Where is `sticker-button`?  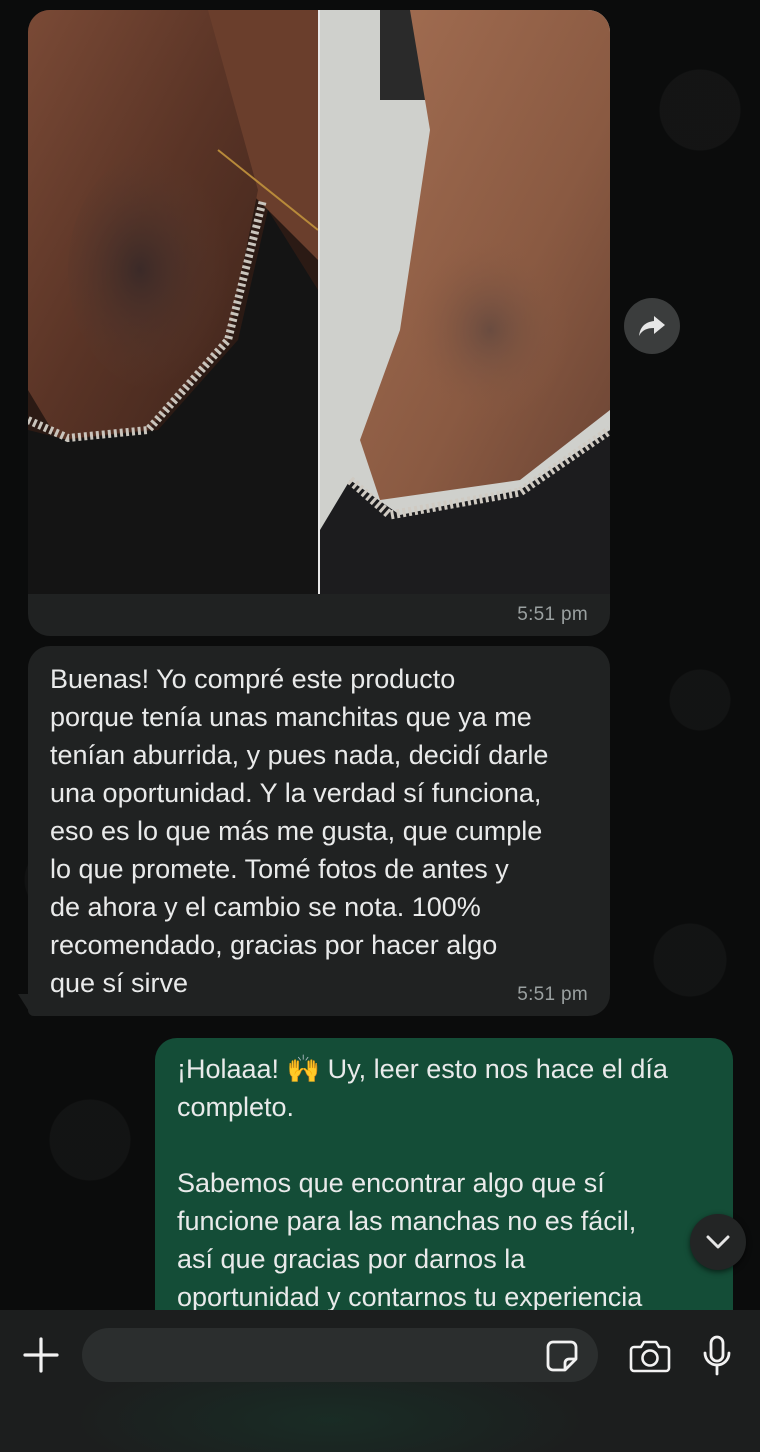
sticker-button is located at coordinates (562, 1356).